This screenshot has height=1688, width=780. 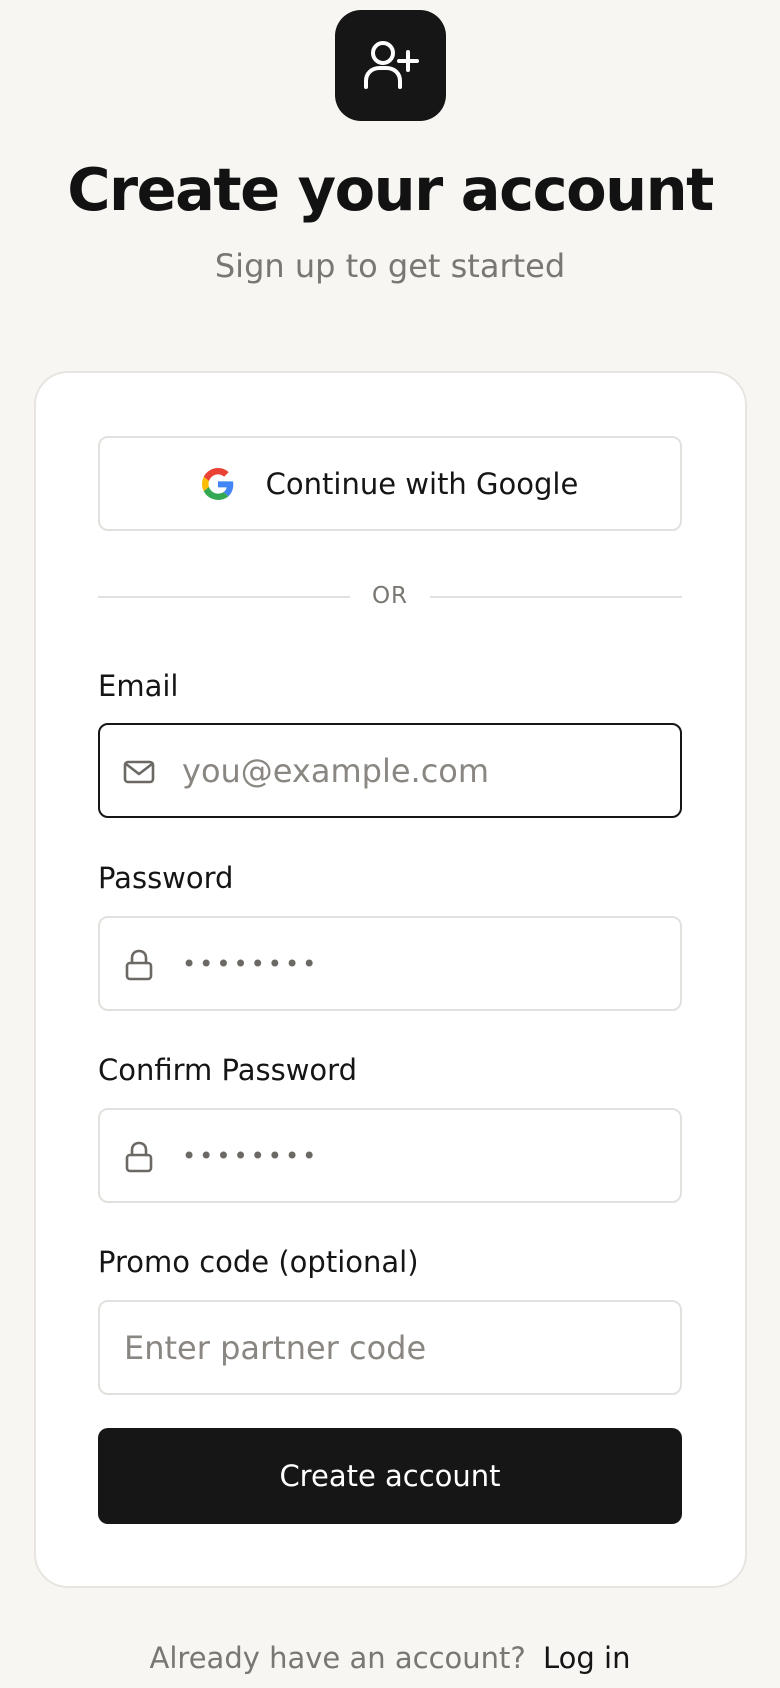 I want to click on promo-code-label: Promo code (optional), so click(x=258, y=1262).